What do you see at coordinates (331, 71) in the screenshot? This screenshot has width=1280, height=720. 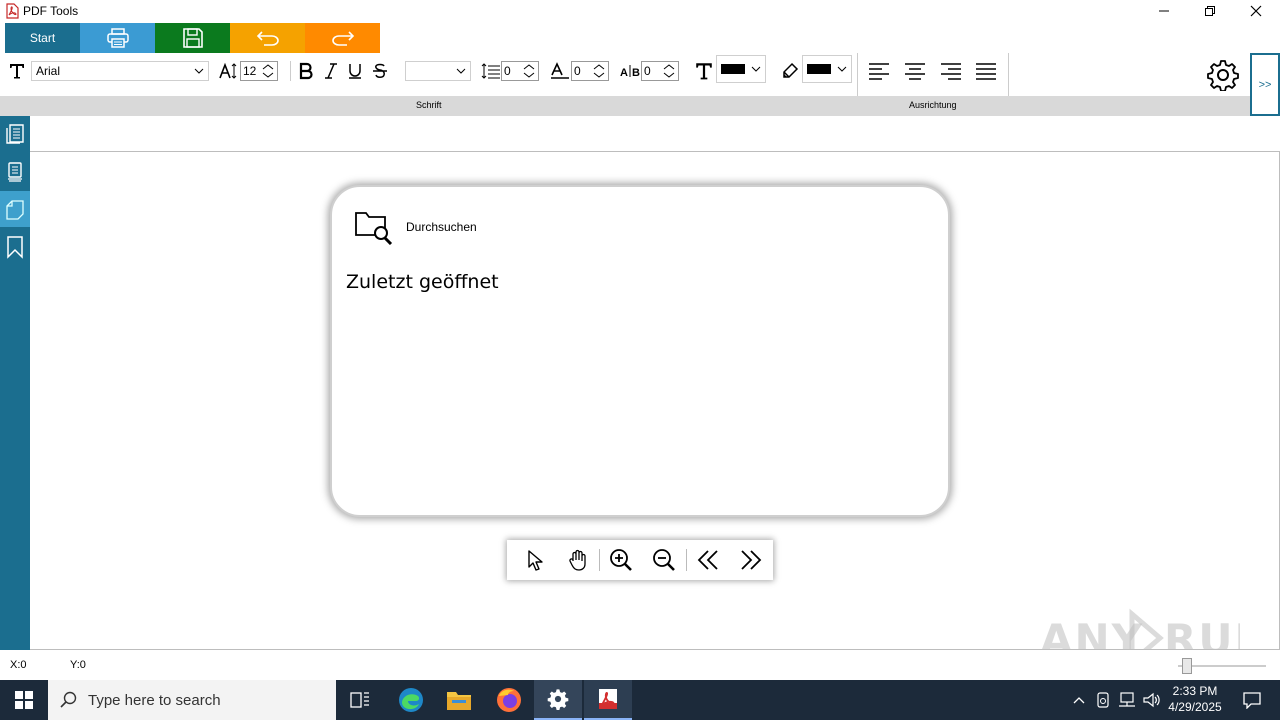 I see `italic-button` at bounding box center [331, 71].